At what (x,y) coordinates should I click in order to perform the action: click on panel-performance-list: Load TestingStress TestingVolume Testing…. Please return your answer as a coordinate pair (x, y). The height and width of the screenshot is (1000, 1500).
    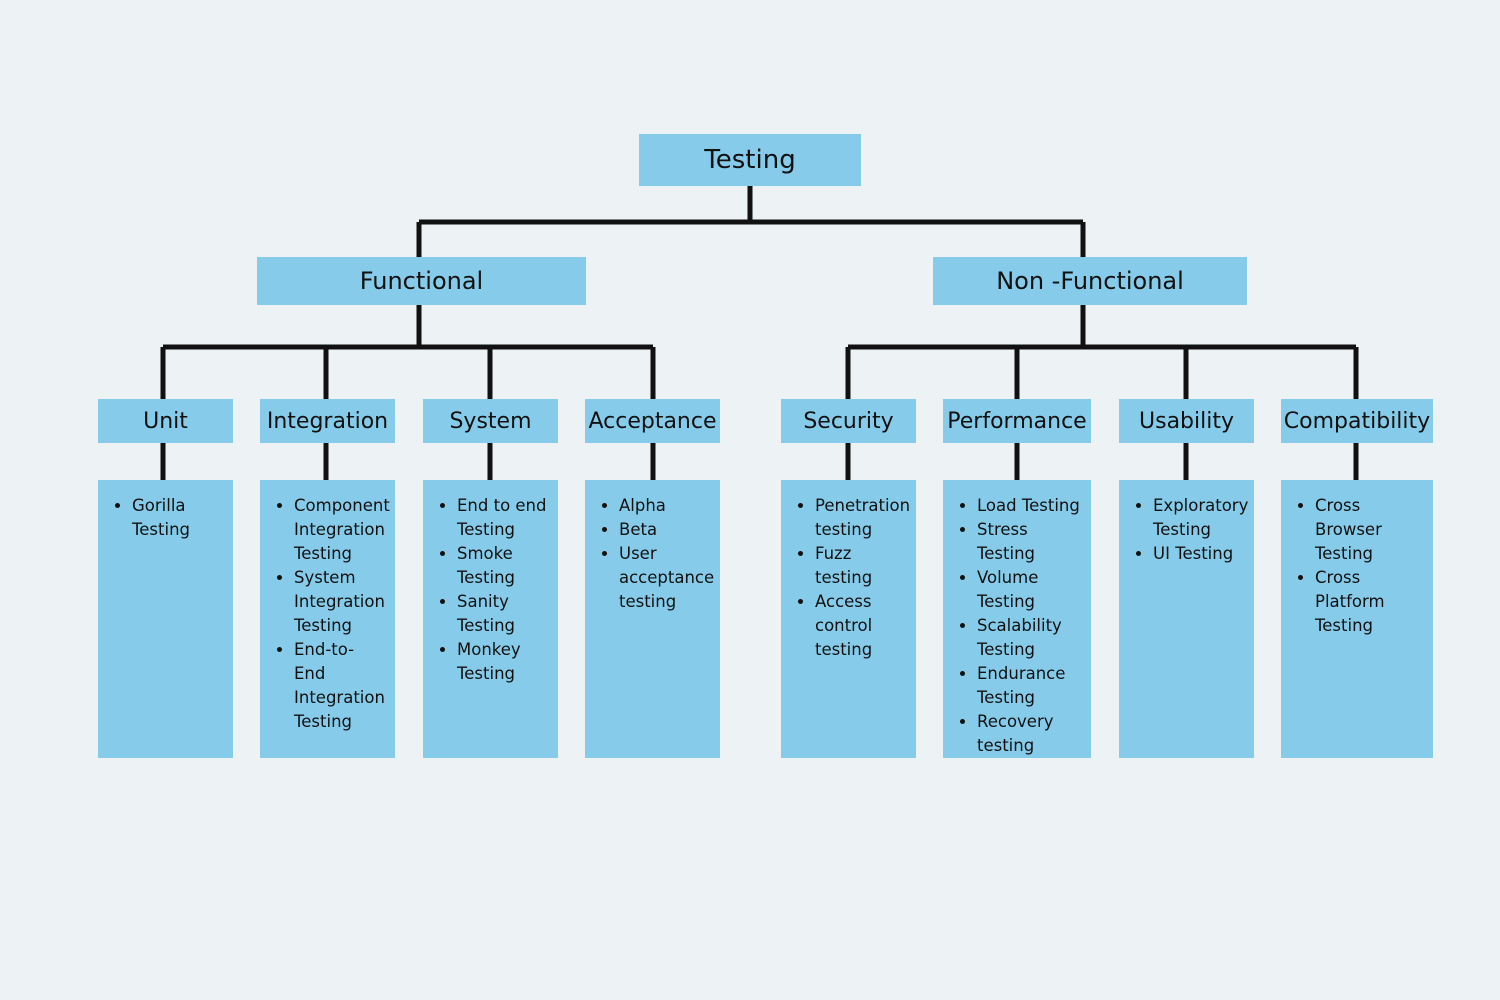
    Looking at the image, I should click on (1017, 626).